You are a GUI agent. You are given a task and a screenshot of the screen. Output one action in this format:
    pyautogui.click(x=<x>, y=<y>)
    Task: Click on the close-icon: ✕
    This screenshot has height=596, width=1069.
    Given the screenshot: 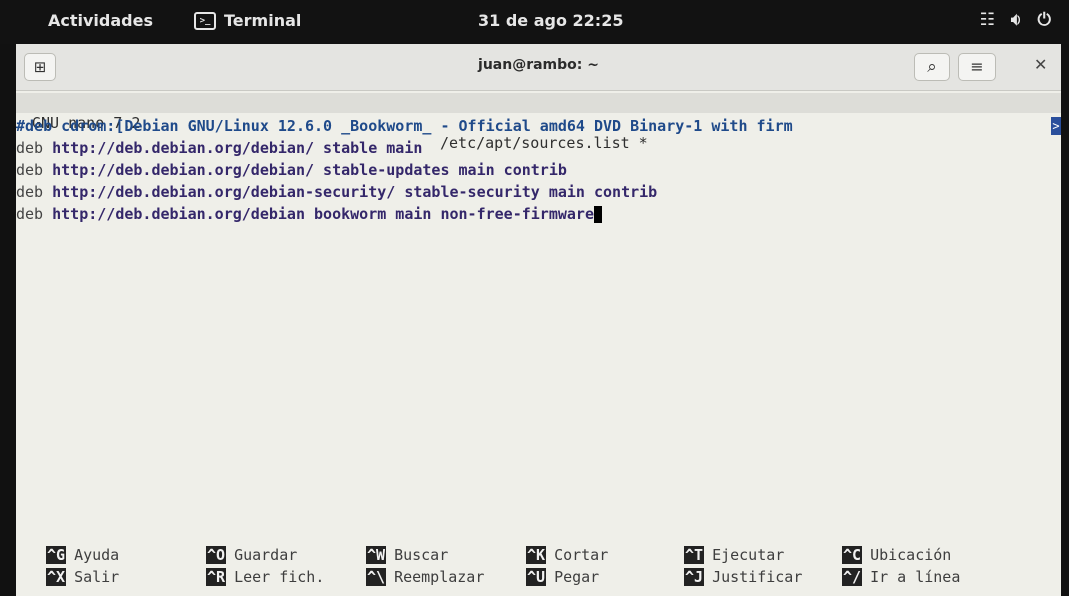 What is the action you would take?
    pyautogui.click(x=1041, y=64)
    